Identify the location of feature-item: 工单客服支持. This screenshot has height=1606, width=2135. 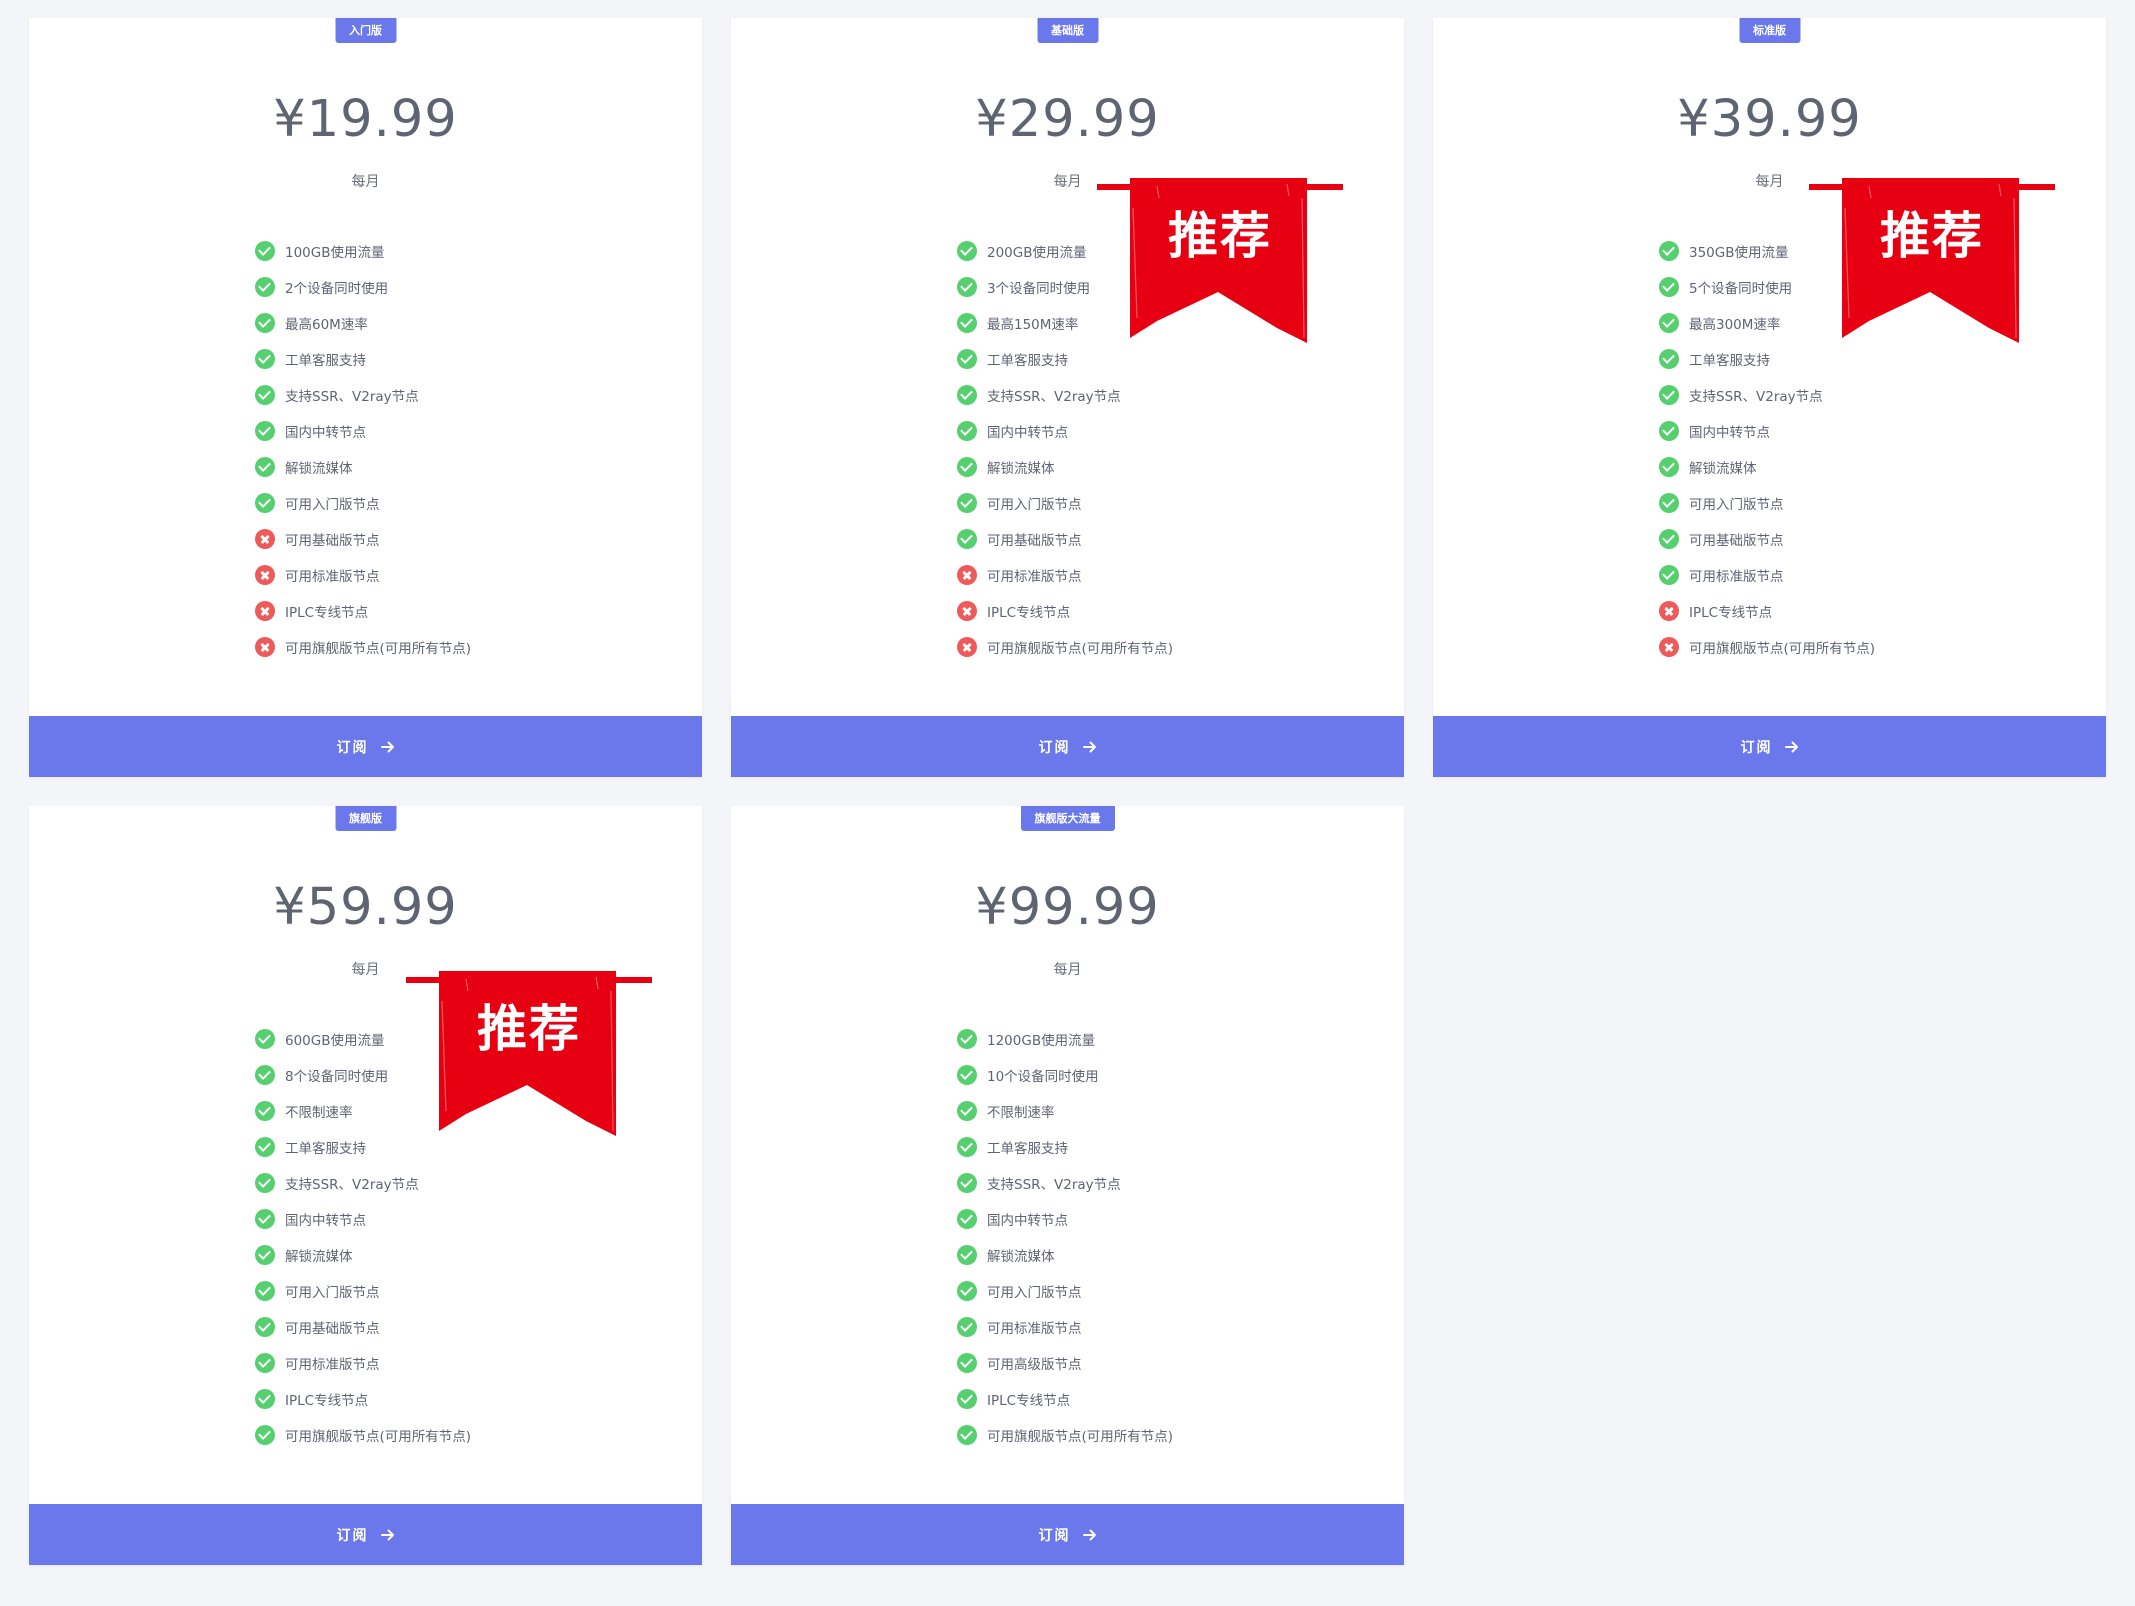
(363, 359).